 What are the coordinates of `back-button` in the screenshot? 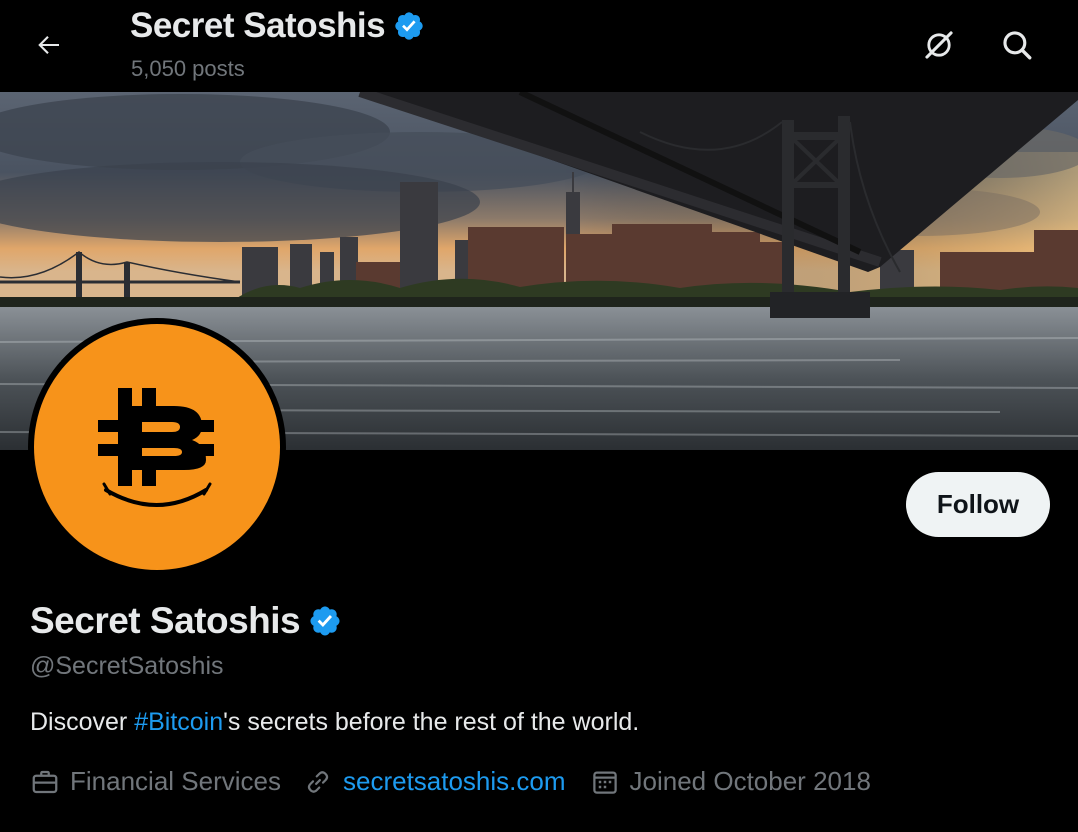 It's located at (49, 45).